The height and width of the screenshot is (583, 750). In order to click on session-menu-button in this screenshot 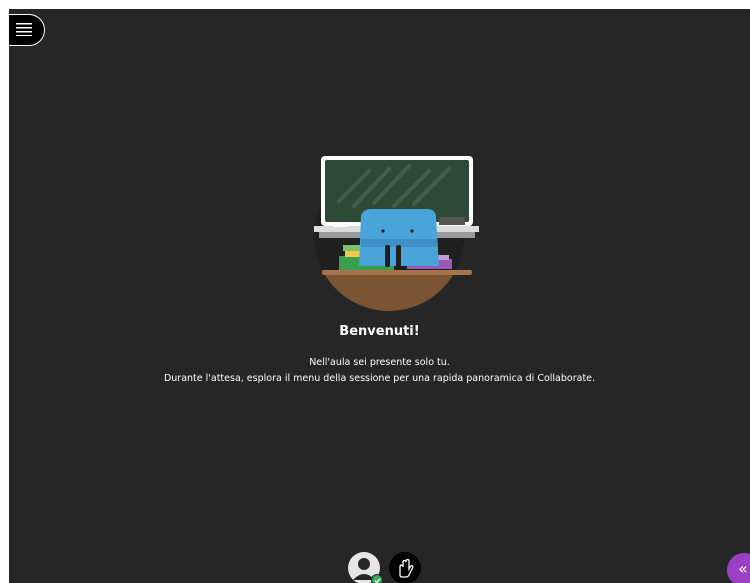, I will do `click(27, 30)`.